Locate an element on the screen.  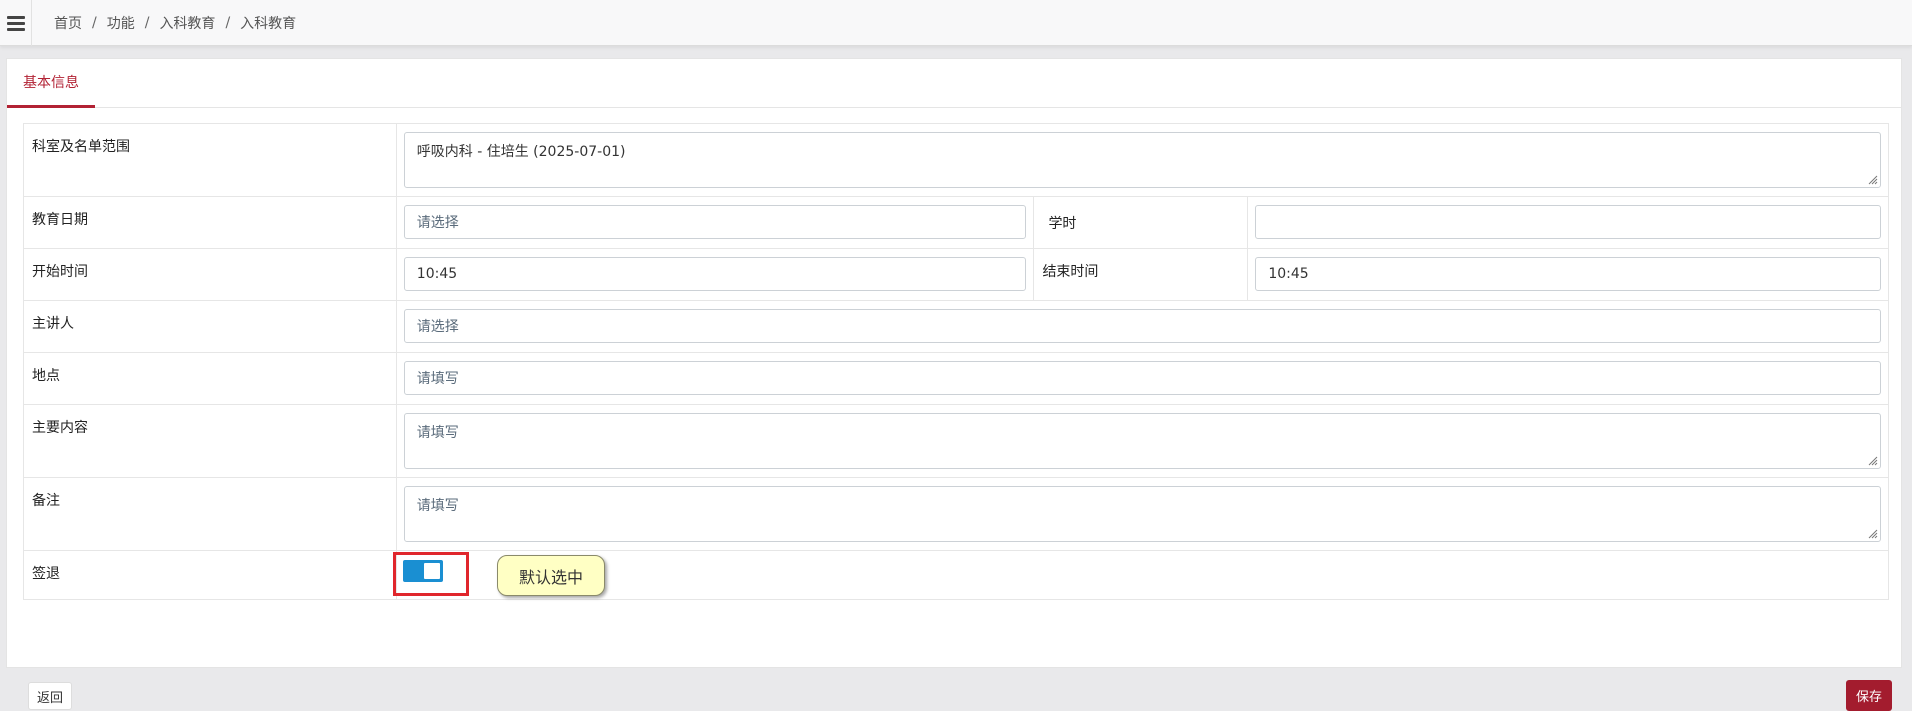
remark-textarea: 请填写 is located at coordinates (1142, 514).